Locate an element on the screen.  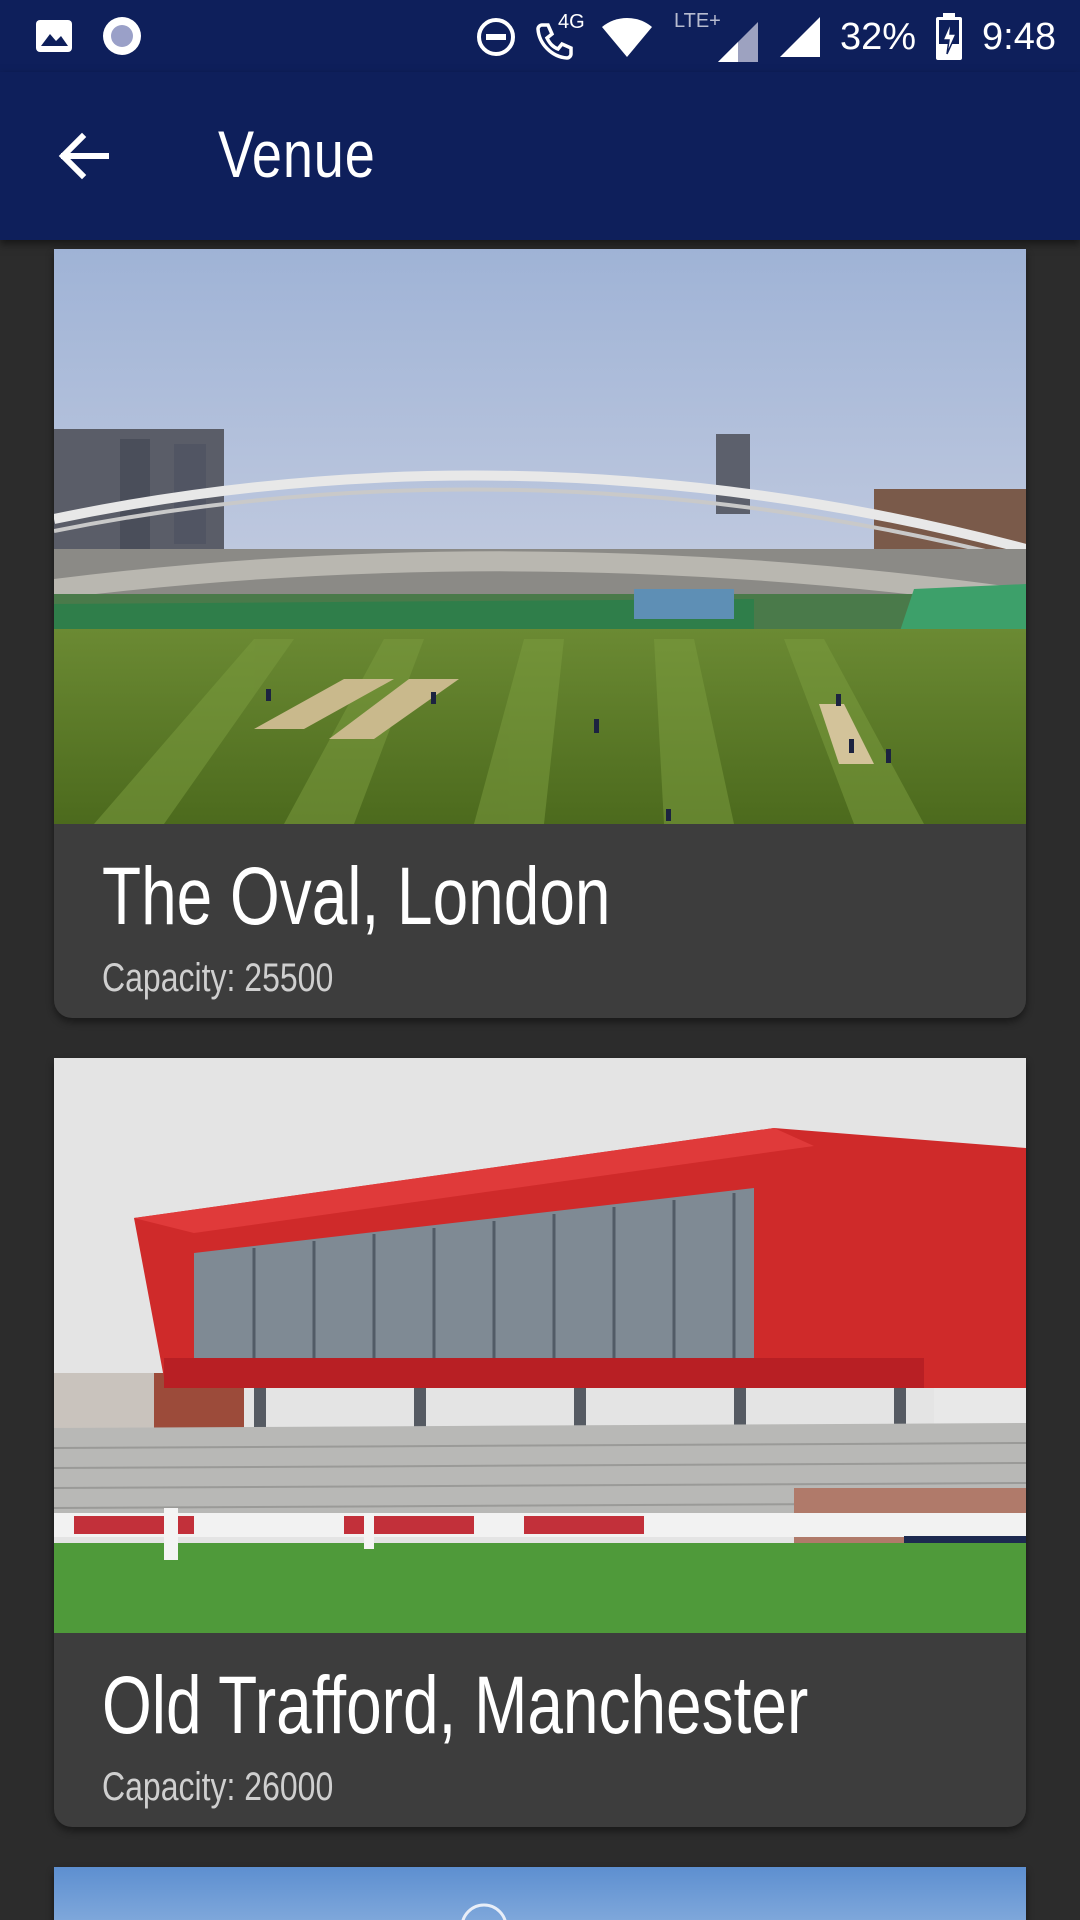
venue-info: The Oval, London Capacity: 25500 is located at coordinates (540, 921).